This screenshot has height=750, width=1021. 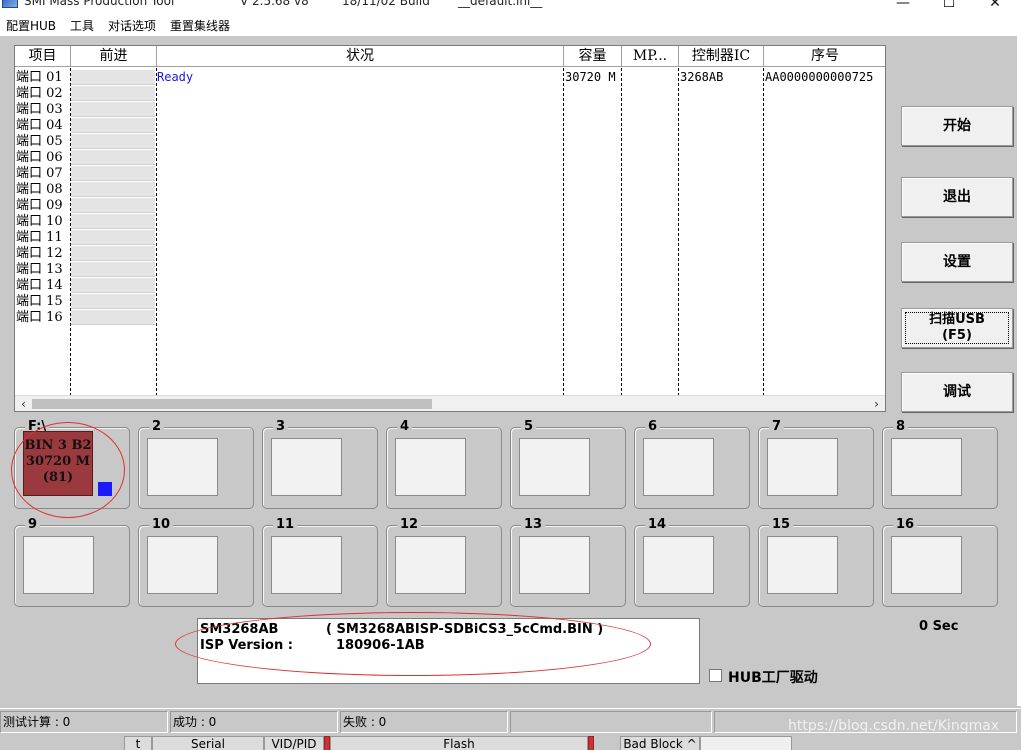 What do you see at coordinates (39, 158) in the screenshot?
I see `port-row-label: 端口 06` at bounding box center [39, 158].